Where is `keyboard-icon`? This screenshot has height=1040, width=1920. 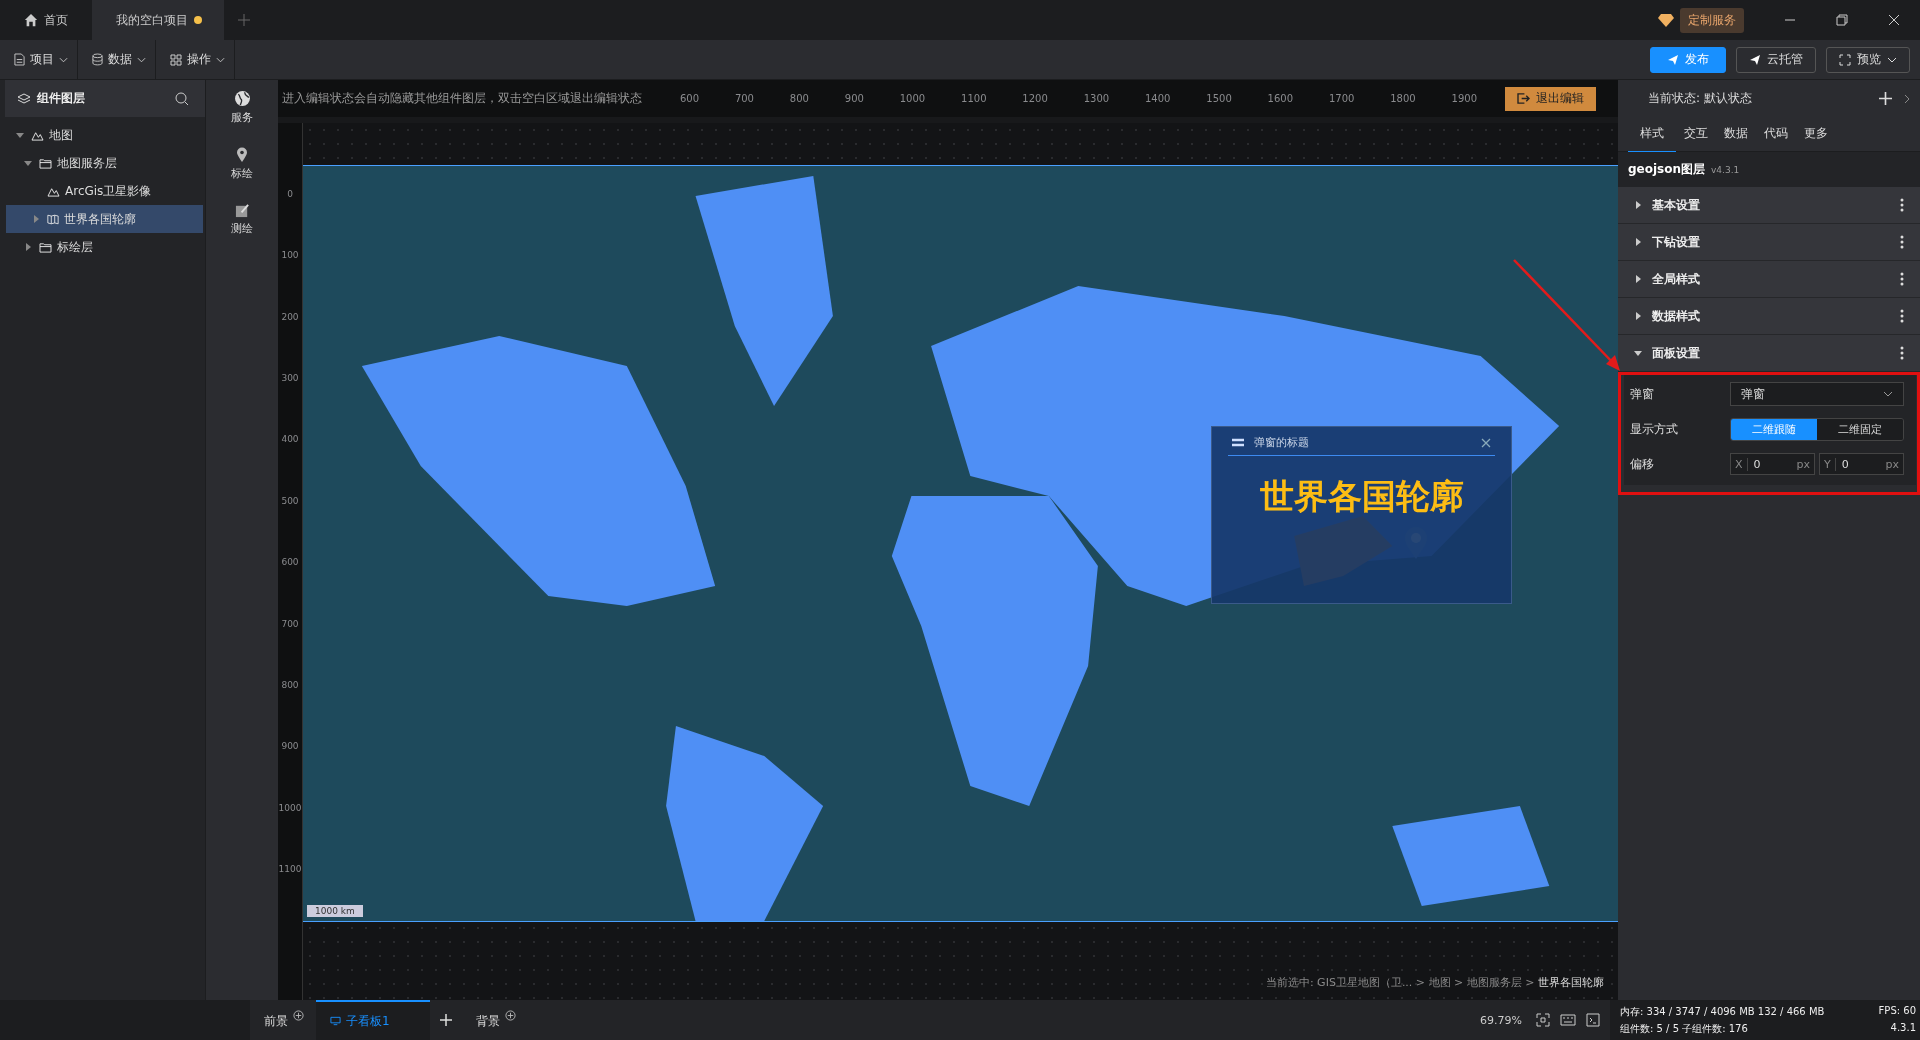 keyboard-icon is located at coordinates (1568, 1020).